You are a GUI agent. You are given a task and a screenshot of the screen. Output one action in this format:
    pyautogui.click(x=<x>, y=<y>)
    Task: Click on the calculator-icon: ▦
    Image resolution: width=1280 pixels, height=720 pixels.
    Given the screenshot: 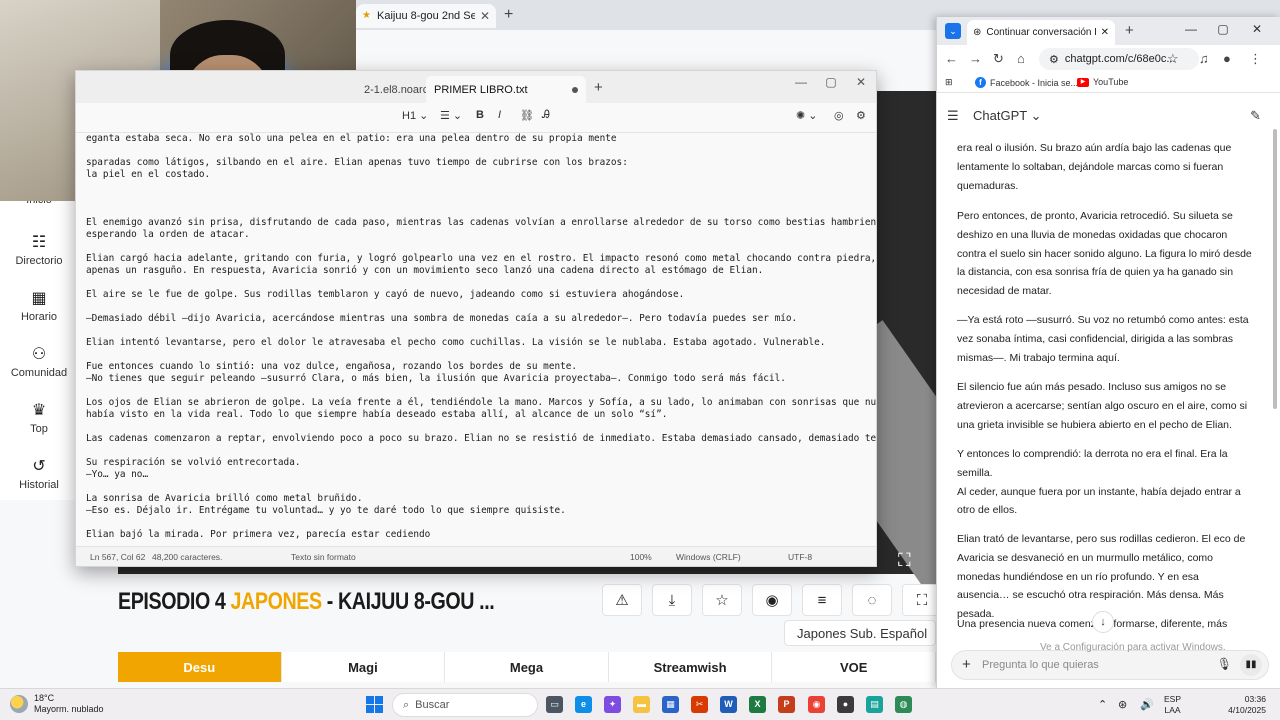 What is the action you would take?
    pyautogui.click(x=670, y=704)
    